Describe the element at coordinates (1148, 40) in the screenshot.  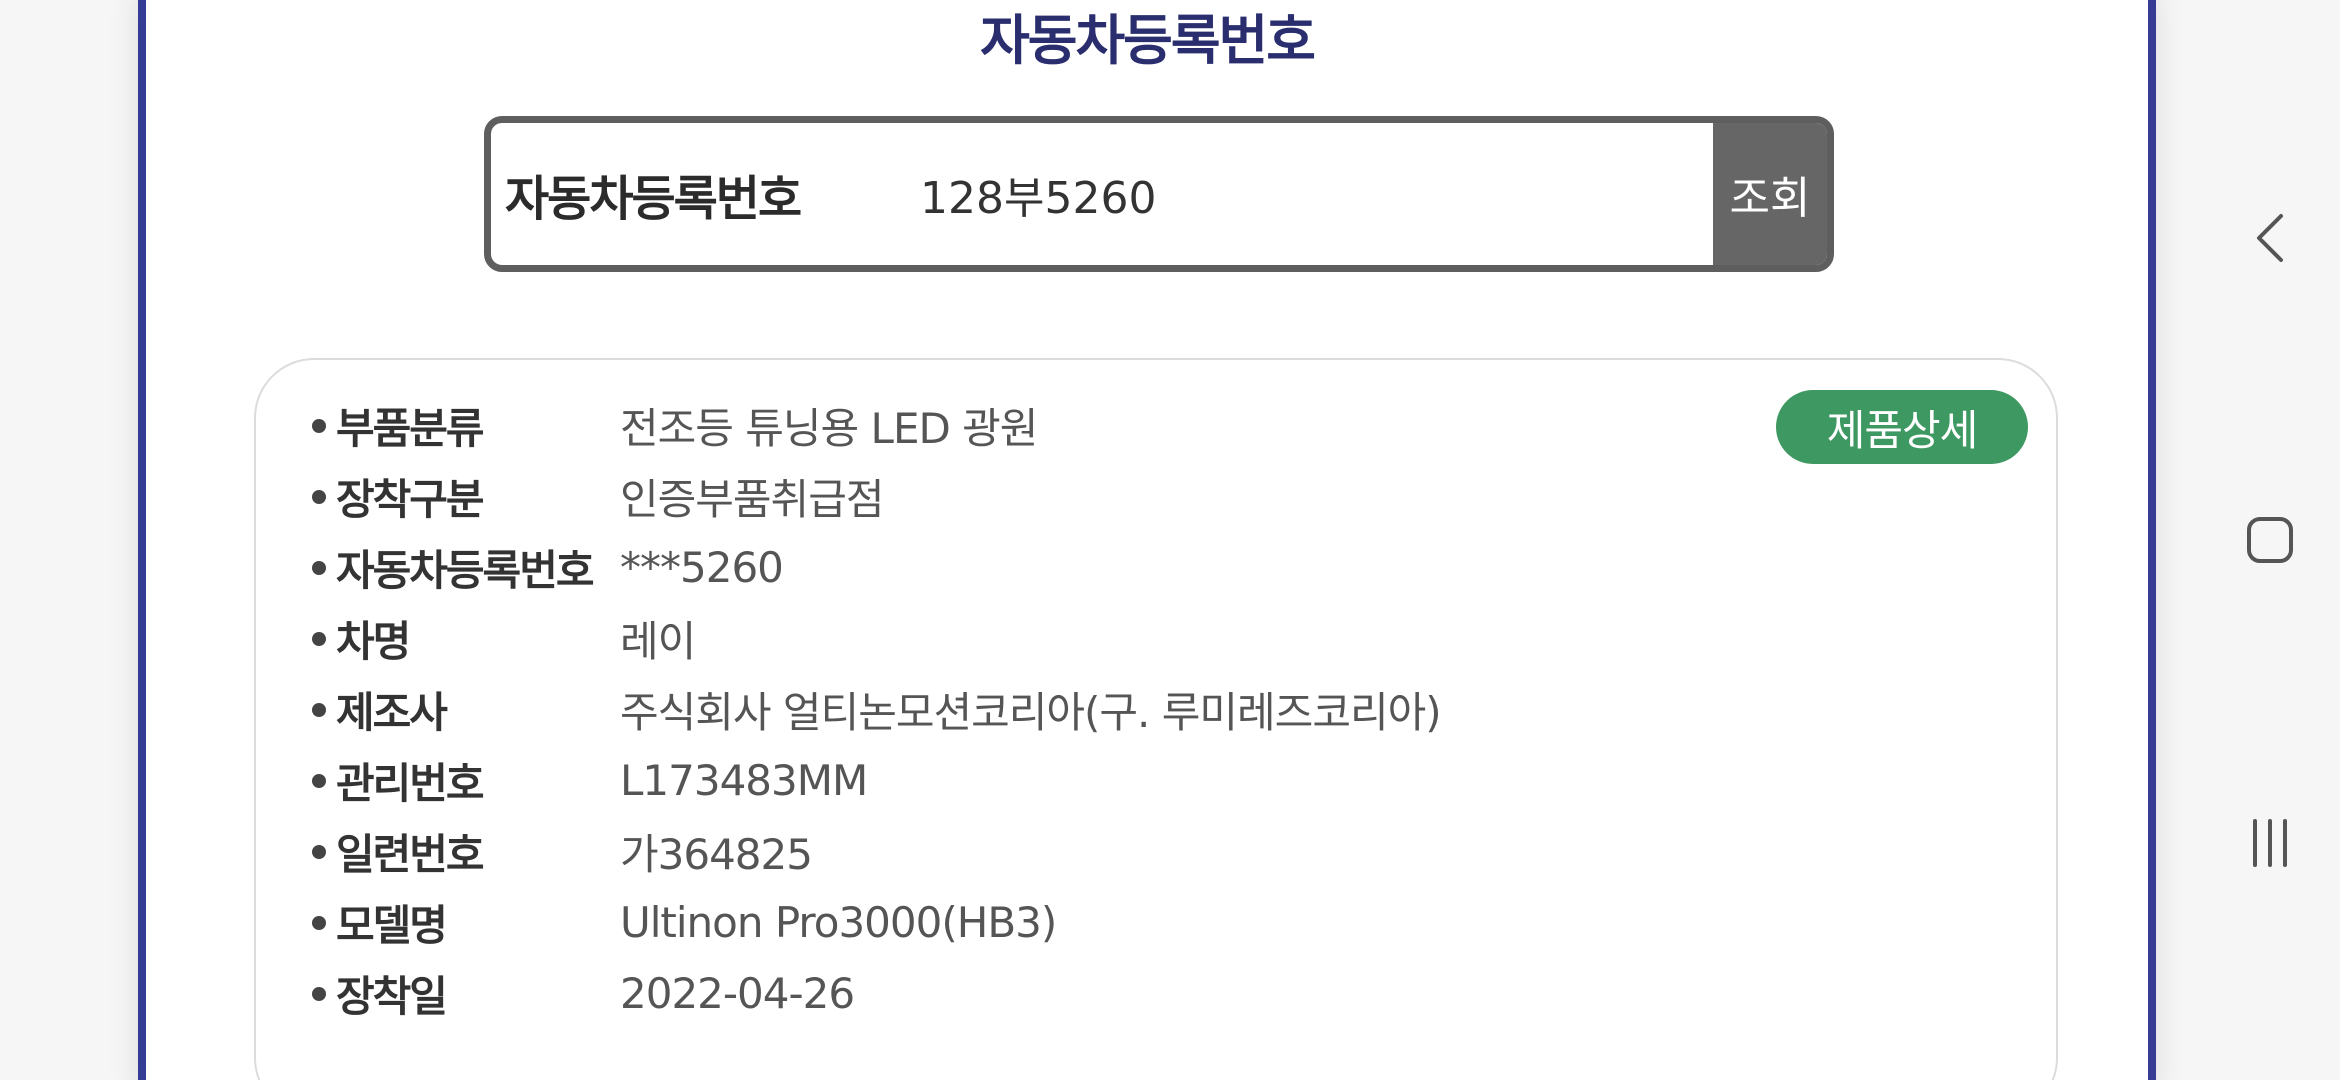
I see `page-title: 자동차등록번호` at that location.